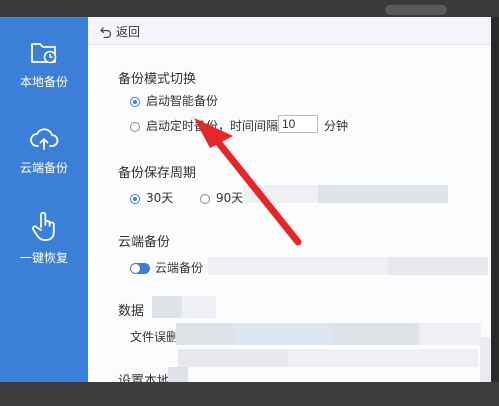 The image size is (499, 406). What do you see at coordinates (131, 311) in the screenshot?
I see `data-section-title: 数据` at bounding box center [131, 311].